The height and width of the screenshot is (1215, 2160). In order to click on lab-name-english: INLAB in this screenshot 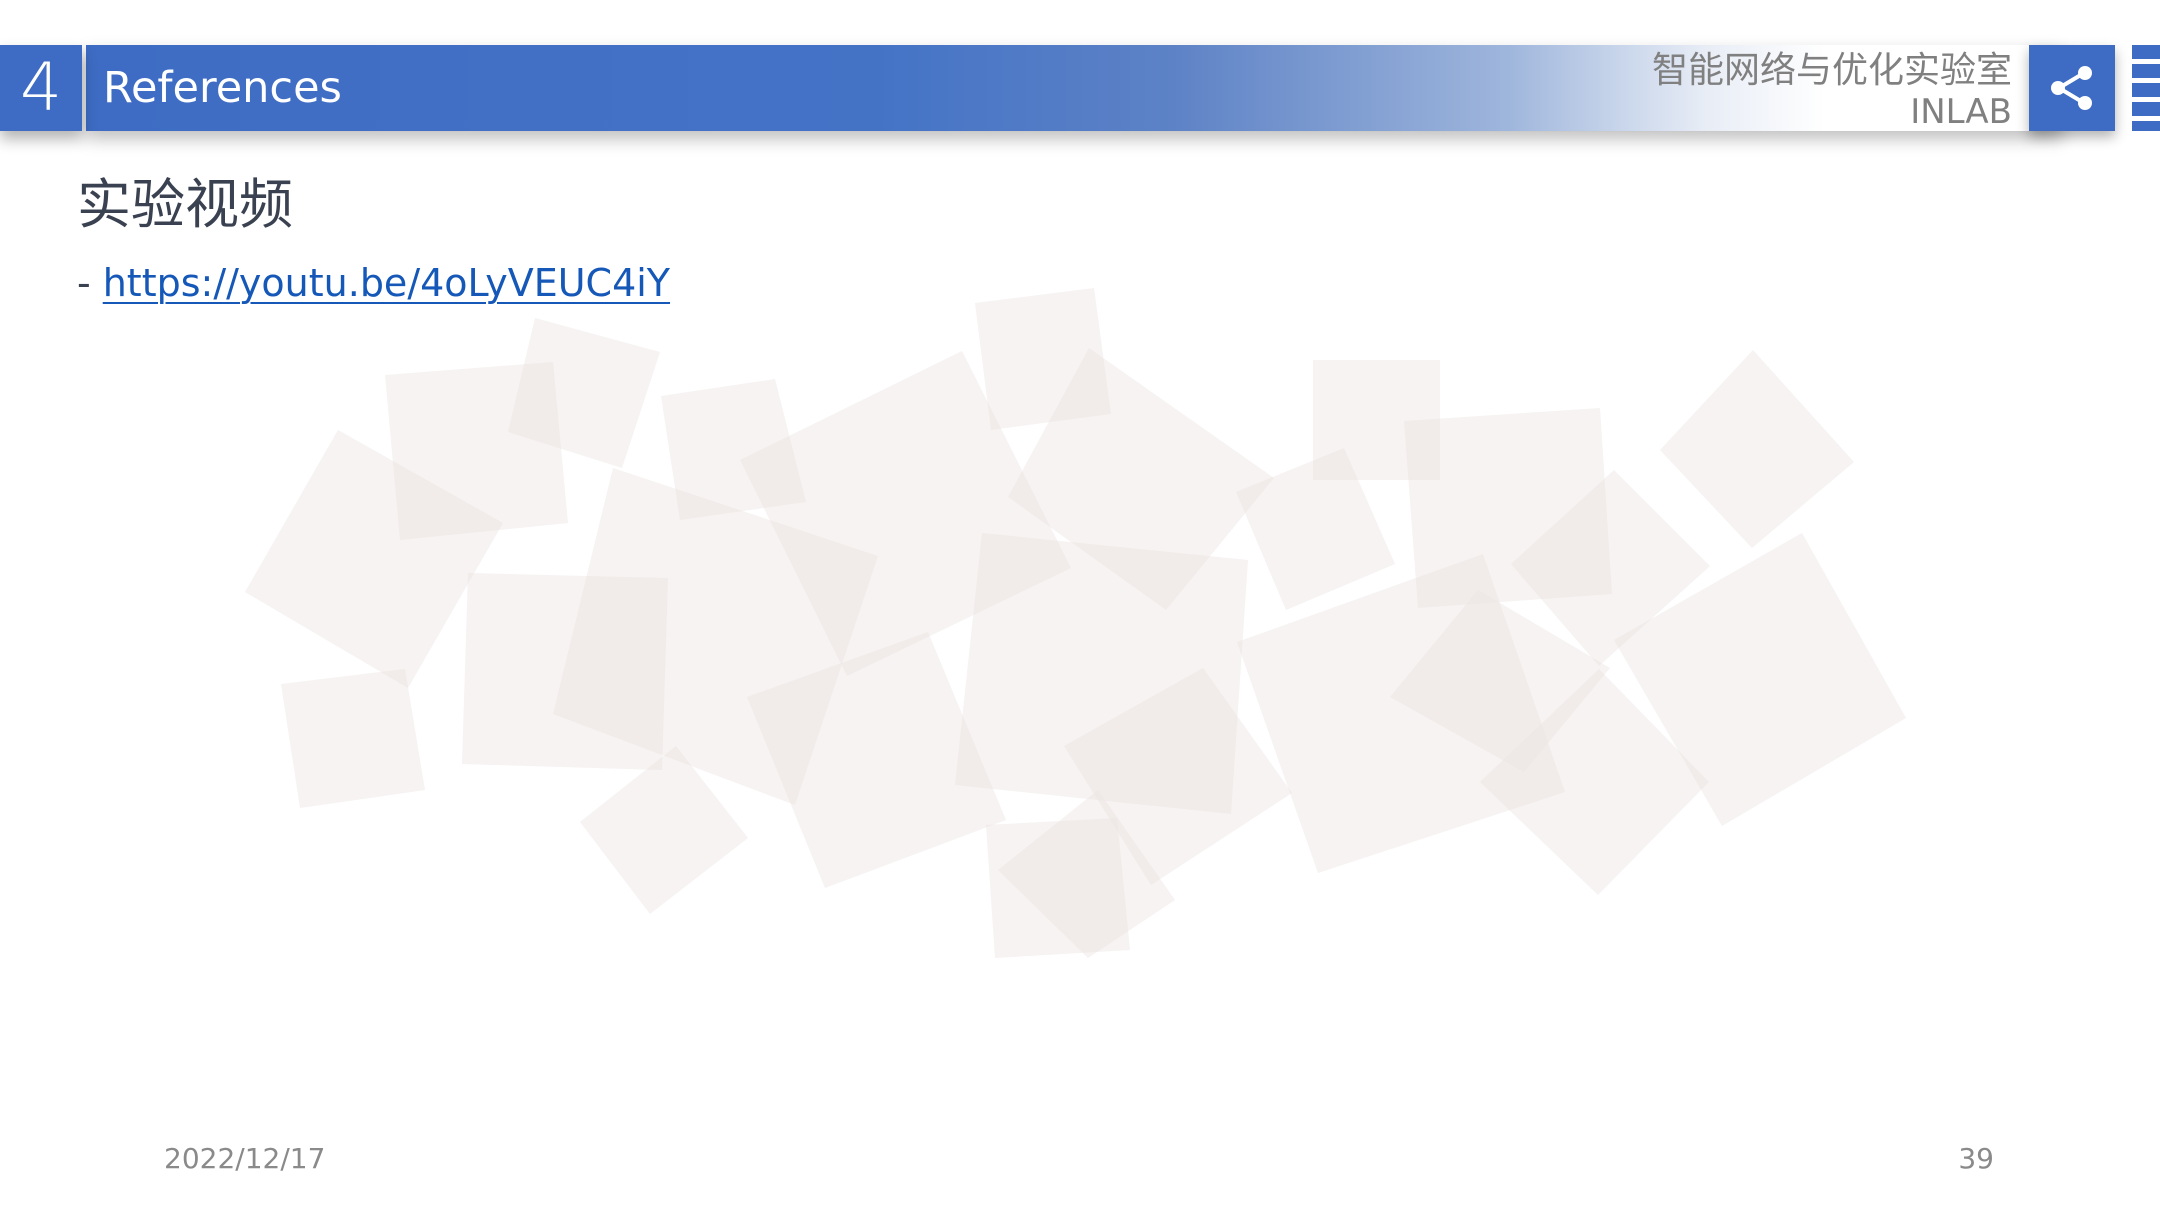, I will do `click(1961, 112)`.